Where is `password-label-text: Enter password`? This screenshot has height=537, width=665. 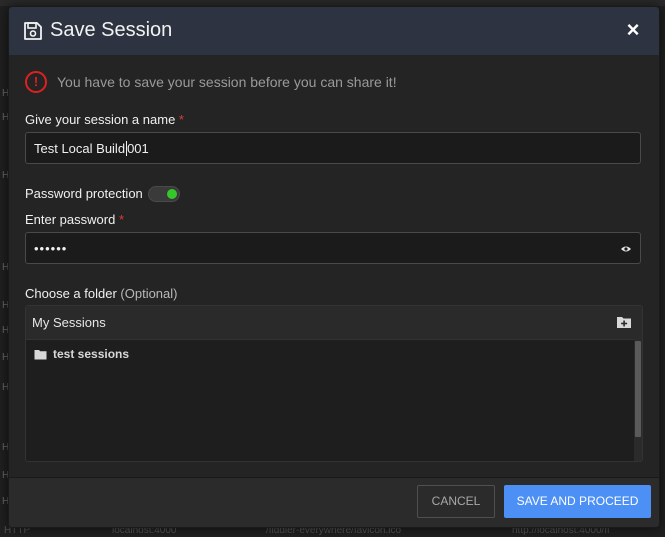
password-label-text: Enter password is located at coordinates (70, 219).